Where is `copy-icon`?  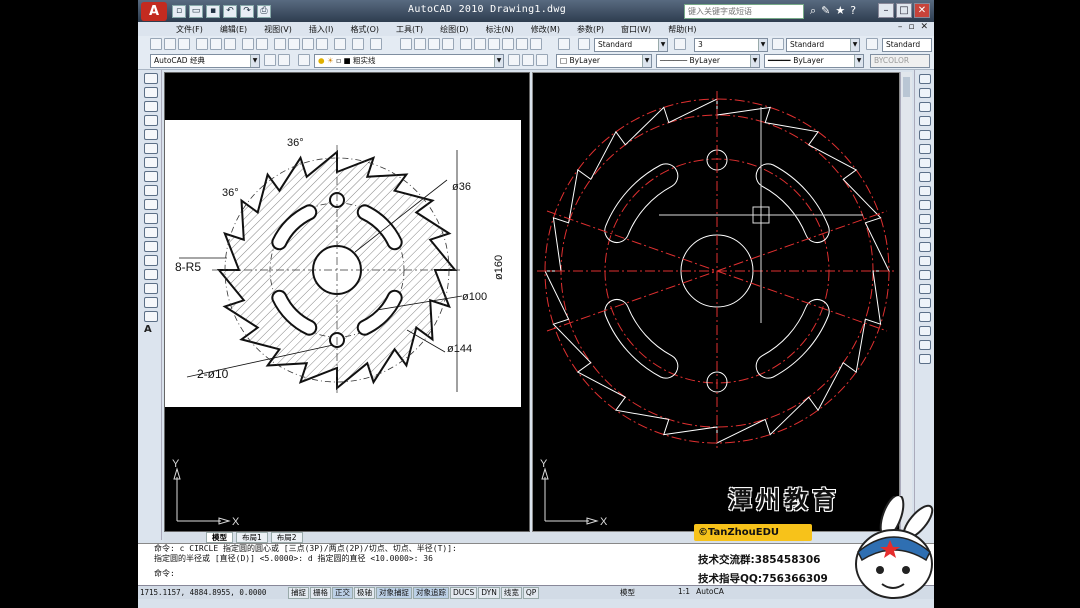
copy-icon is located at coordinates (294, 44).